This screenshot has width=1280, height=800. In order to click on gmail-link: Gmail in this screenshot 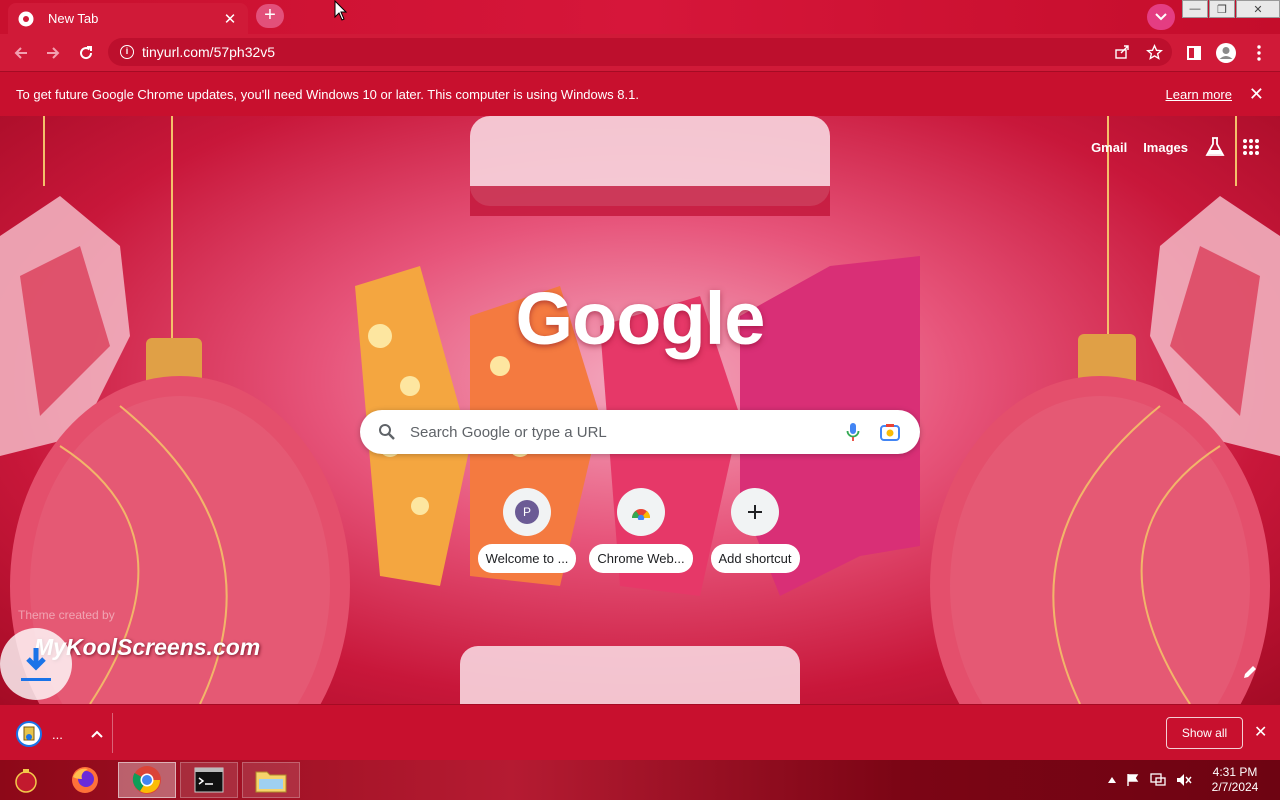, I will do `click(1109, 147)`.